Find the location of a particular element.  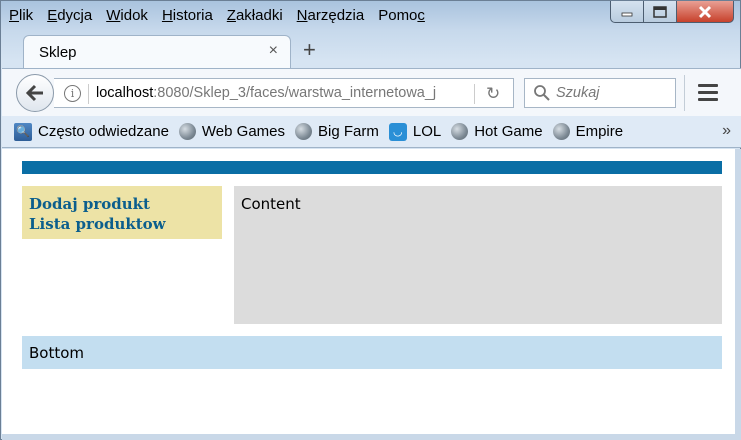

bookmark-hot-game: Hot Game is located at coordinates (497, 131).